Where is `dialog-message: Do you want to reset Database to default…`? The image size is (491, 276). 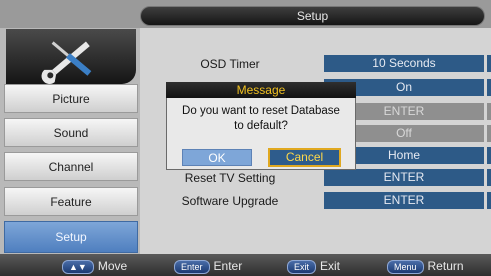 dialog-message: Do you want to reset Database to default… is located at coordinates (261, 119).